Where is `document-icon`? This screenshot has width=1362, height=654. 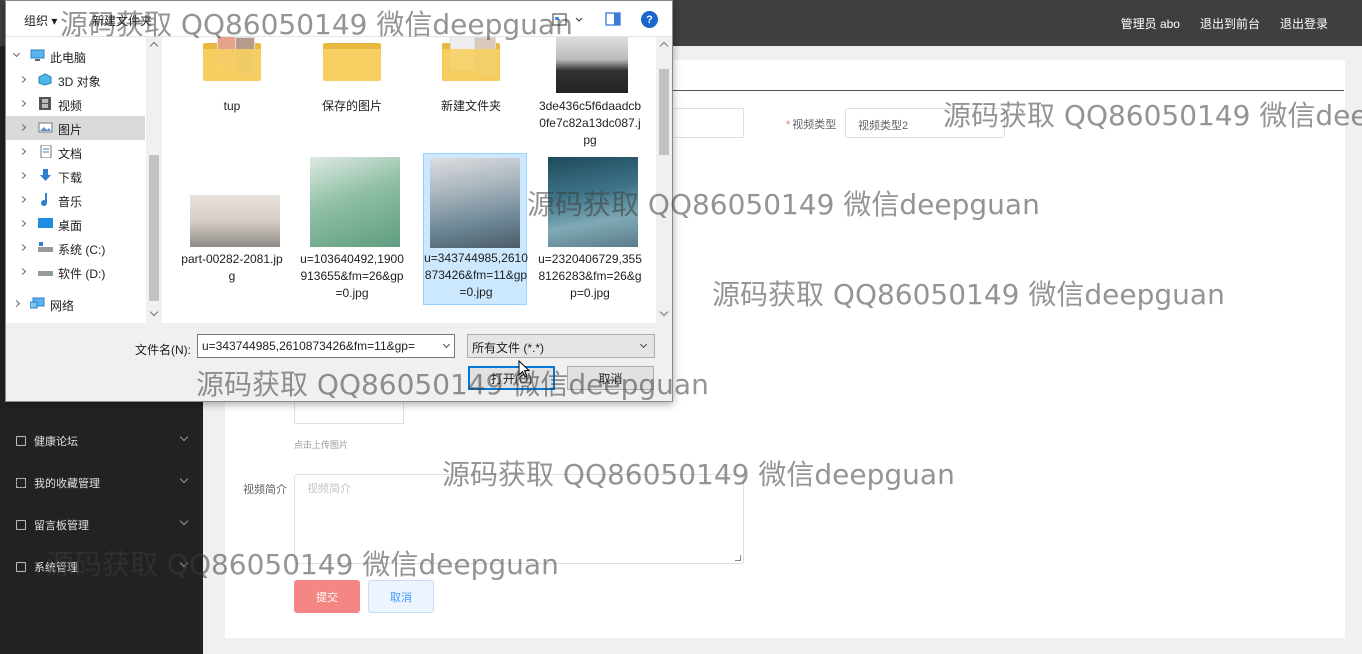 document-icon is located at coordinates (45, 151).